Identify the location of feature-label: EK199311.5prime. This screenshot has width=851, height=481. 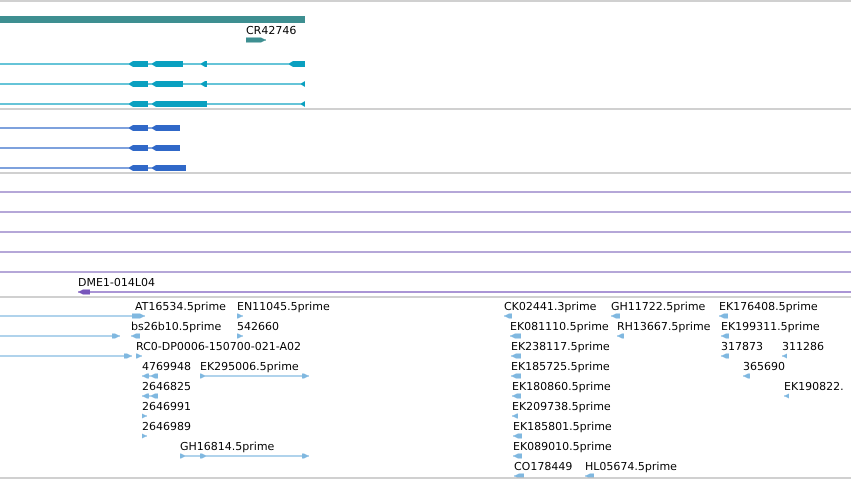
(770, 326).